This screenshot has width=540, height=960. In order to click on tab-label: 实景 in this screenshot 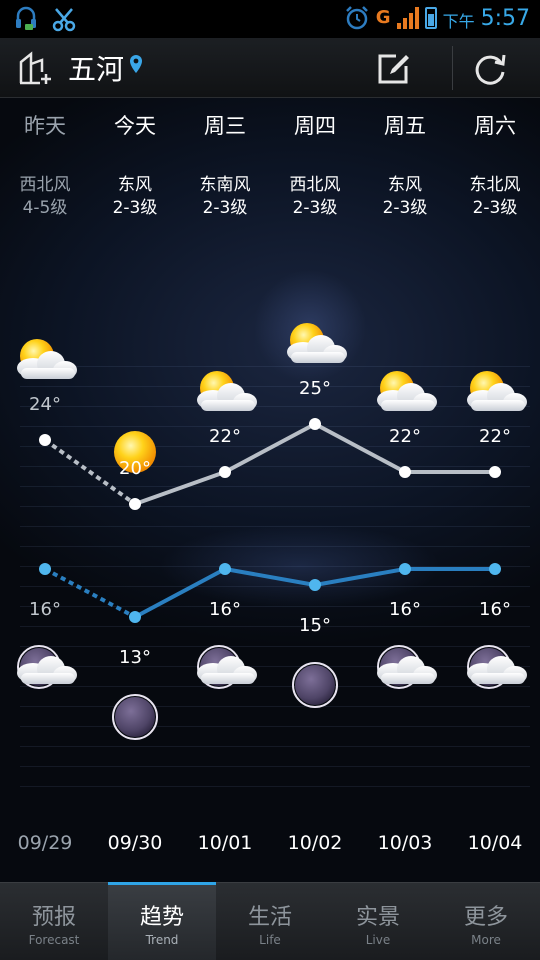, I will do `click(377, 917)`.